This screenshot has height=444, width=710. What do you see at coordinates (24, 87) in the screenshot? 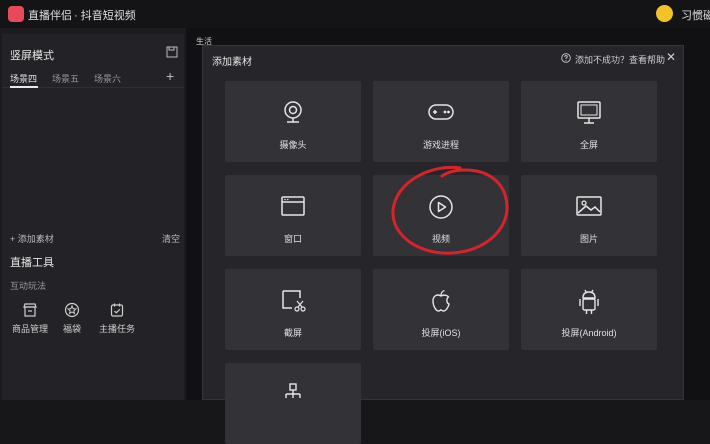
I see `active-tab-indicator` at bounding box center [24, 87].